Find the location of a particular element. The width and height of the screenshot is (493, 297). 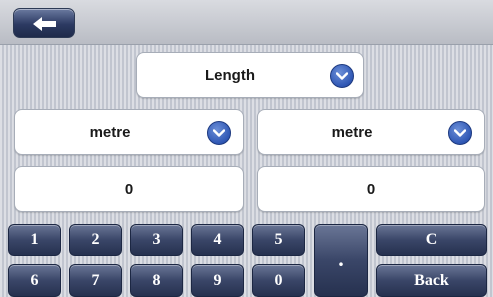

clear-button: C is located at coordinates (431, 240).